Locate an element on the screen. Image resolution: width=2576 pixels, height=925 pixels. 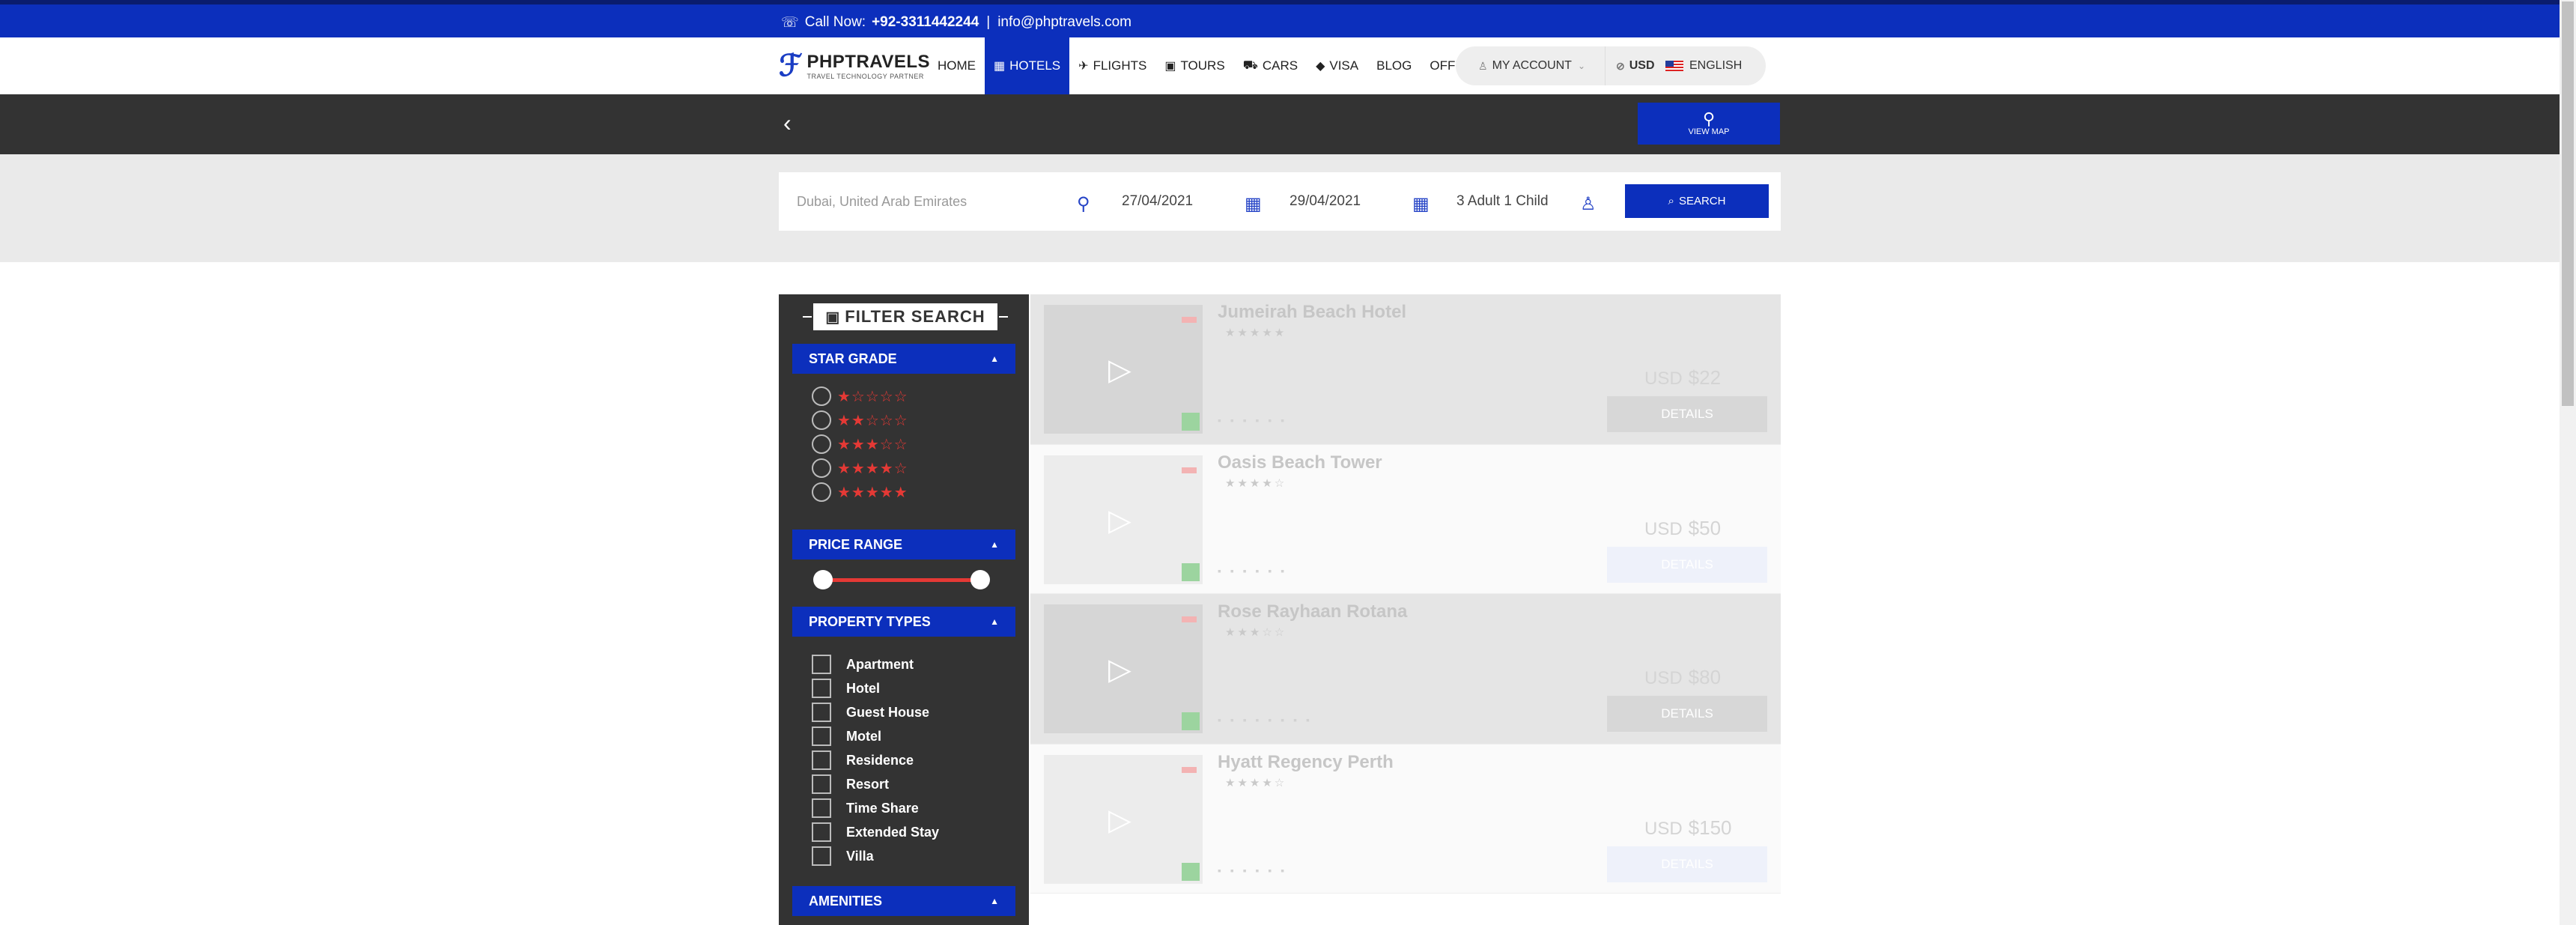
slider-min-handle is located at coordinates (823, 579).